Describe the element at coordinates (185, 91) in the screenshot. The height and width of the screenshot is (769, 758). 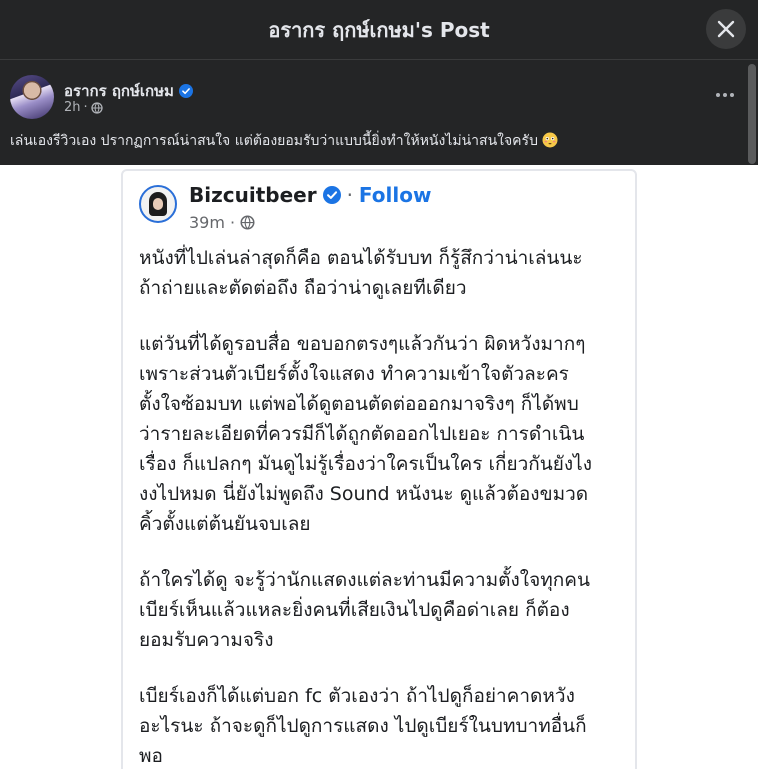
I see `verified-badge-icon` at that location.